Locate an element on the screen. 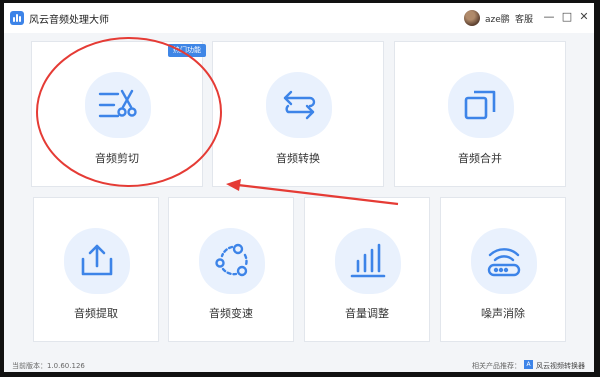 The image size is (600, 377). volume-bars-icon is located at coordinates (368, 260).